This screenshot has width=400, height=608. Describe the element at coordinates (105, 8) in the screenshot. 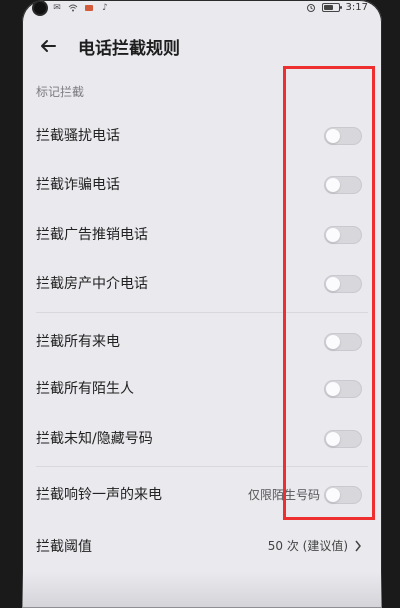

I see `tiktok-icon: ♪` at that location.